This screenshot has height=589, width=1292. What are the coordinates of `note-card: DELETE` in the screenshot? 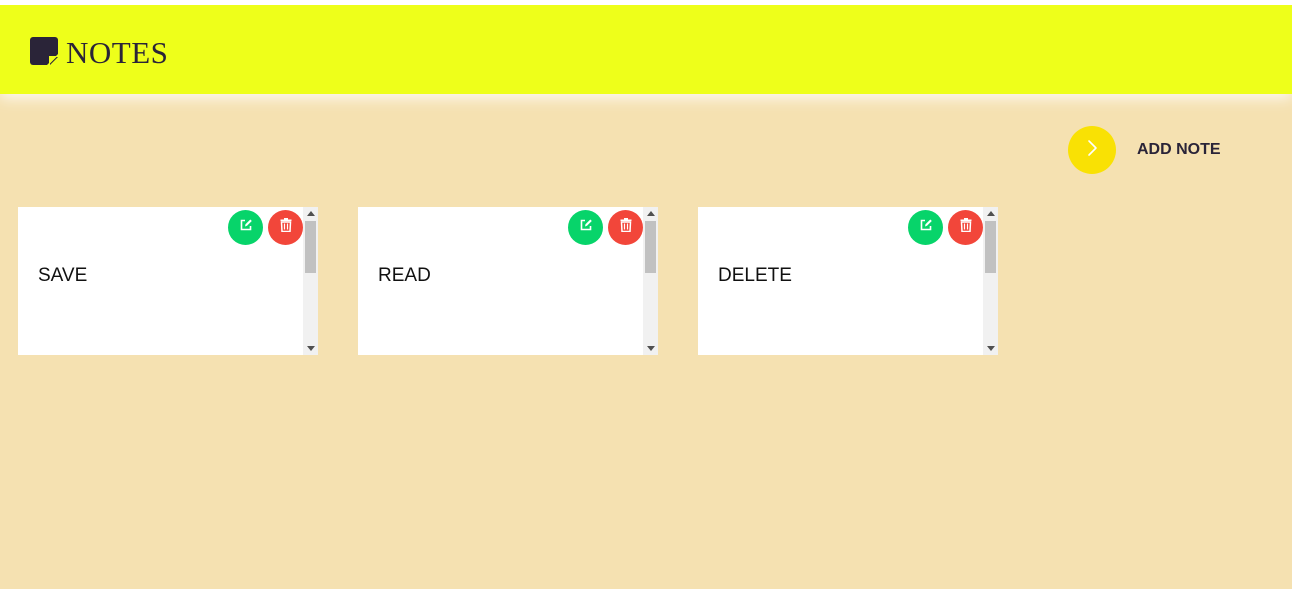 It's located at (848, 281).